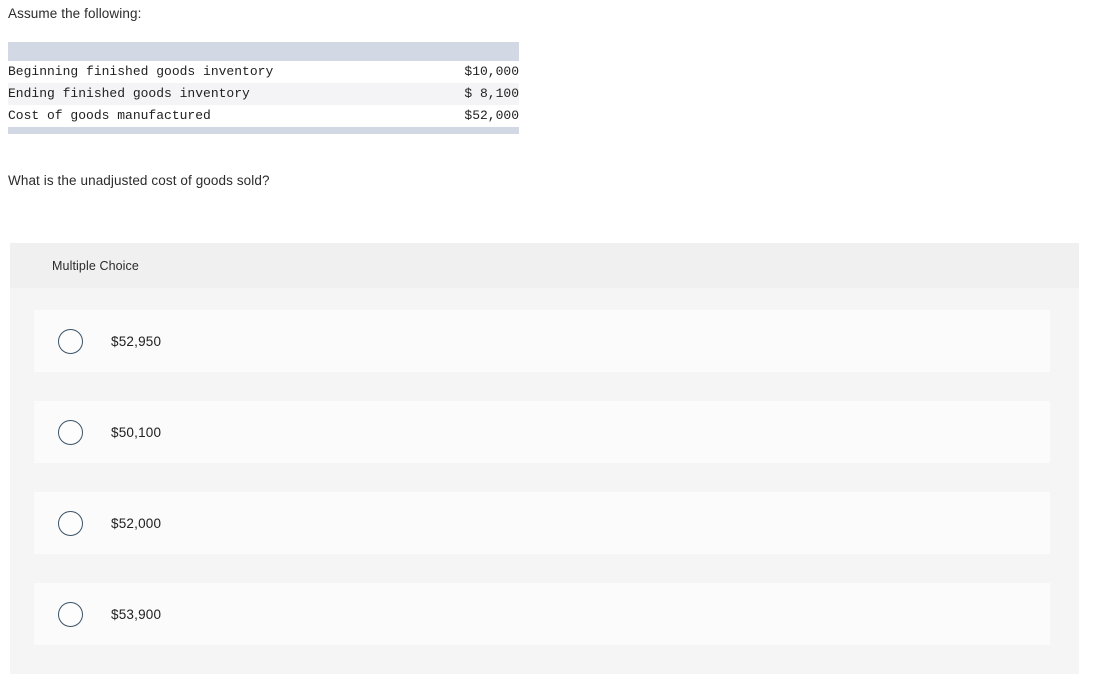 This screenshot has width=1095, height=674. I want to click on assumptions-table-header, so click(263, 51).